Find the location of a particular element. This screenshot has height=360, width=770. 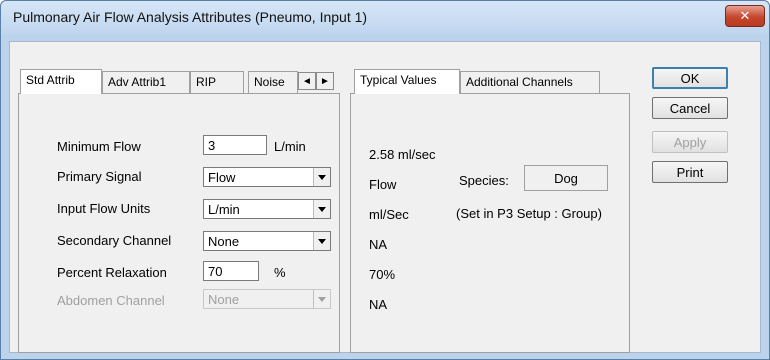

chevron-right-icon: ► is located at coordinates (325, 81).